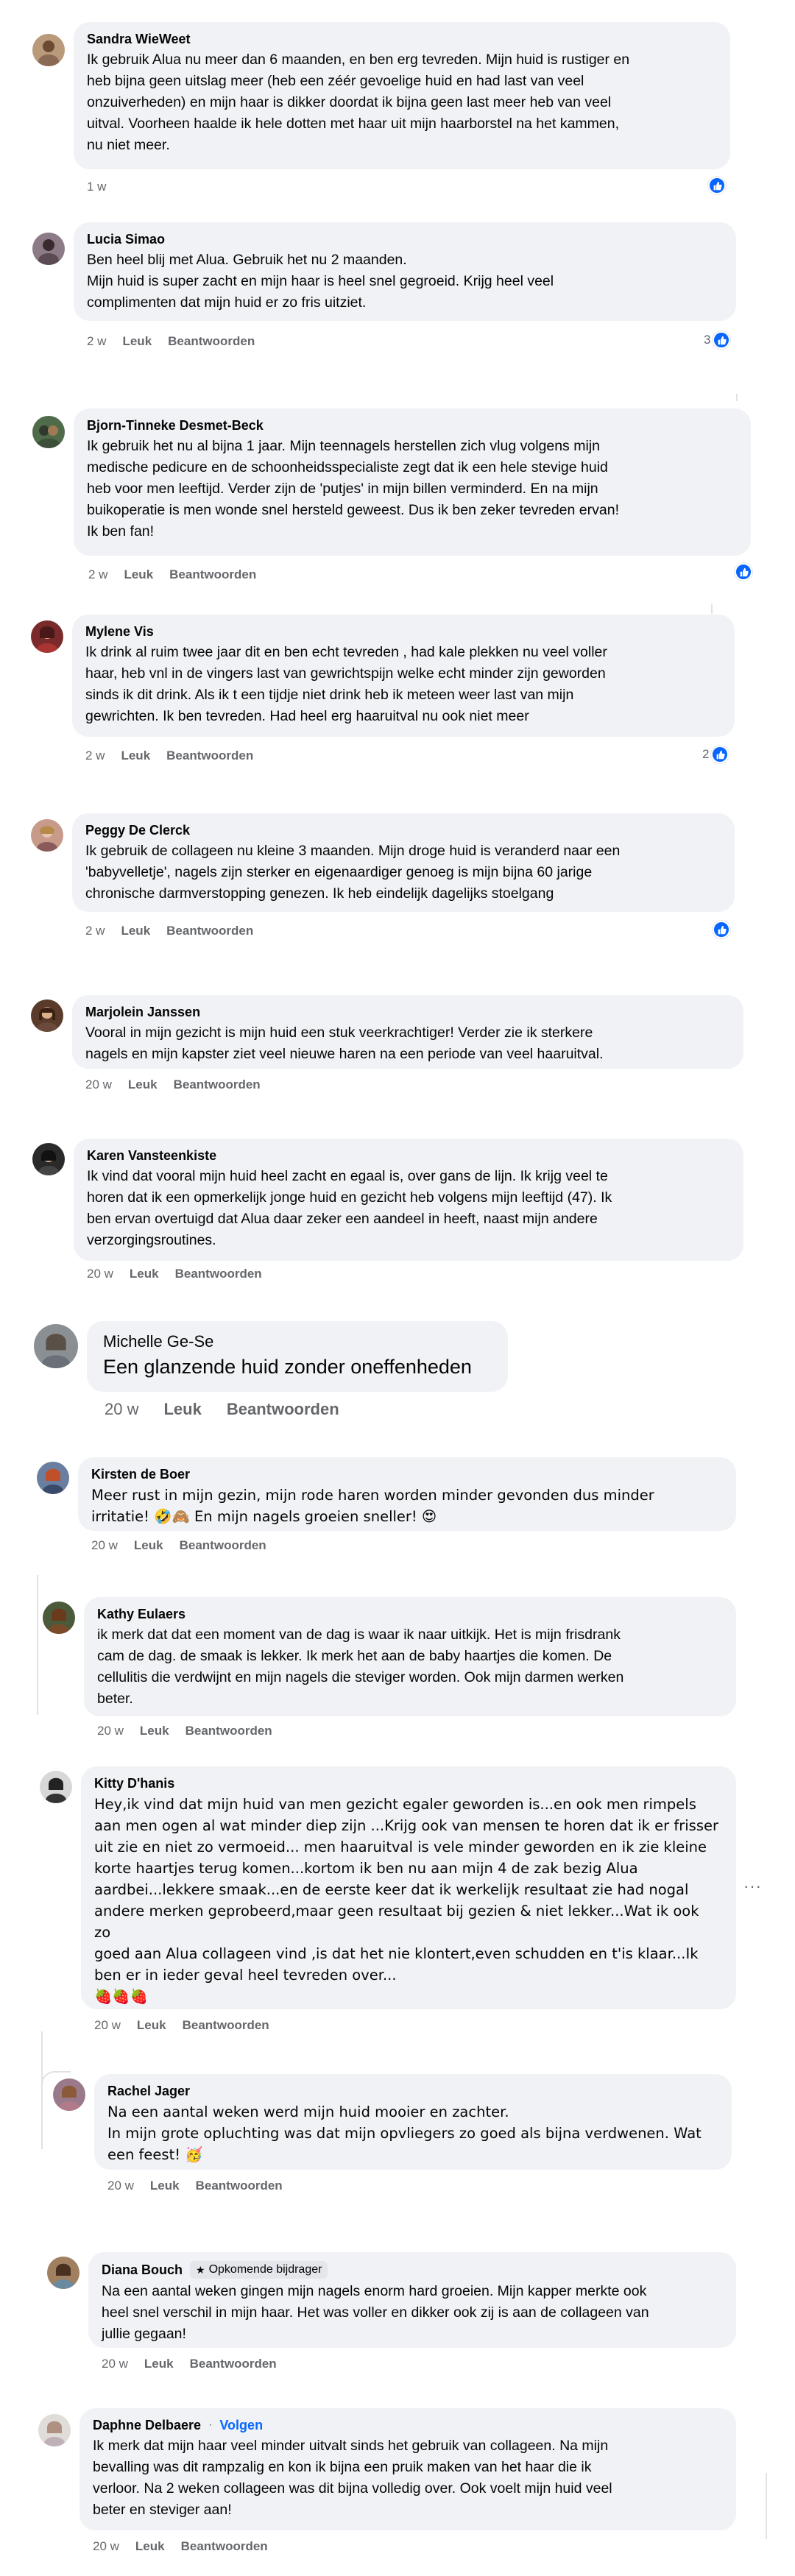 This screenshot has height=2576, width=795. I want to click on badge-label: Opkomende bijdrager, so click(265, 2269).